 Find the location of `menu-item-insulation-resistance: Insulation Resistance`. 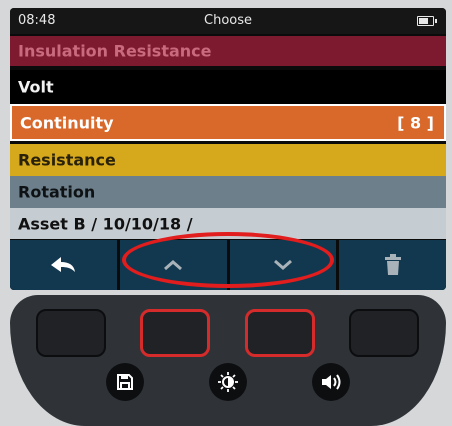

menu-item-insulation-resistance: Insulation Resistance is located at coordinates (228, 51).